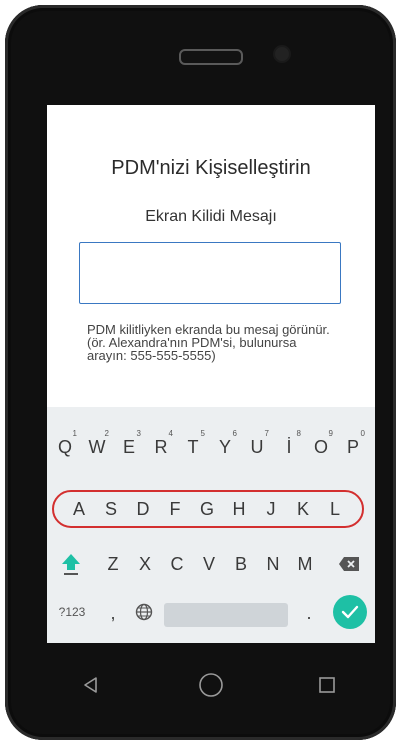 The width and height of the screenshot is (401, 745). I want to click on key-h: H, so click(239, 509).